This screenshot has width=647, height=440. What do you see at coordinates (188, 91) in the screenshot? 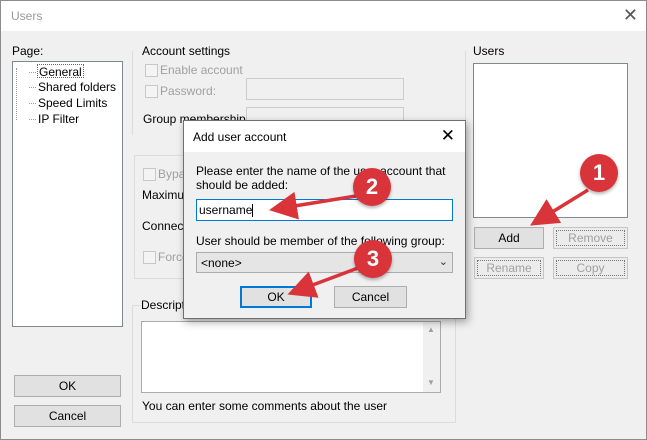
I see `password-label: Password:` at bounding box center [188, 91].